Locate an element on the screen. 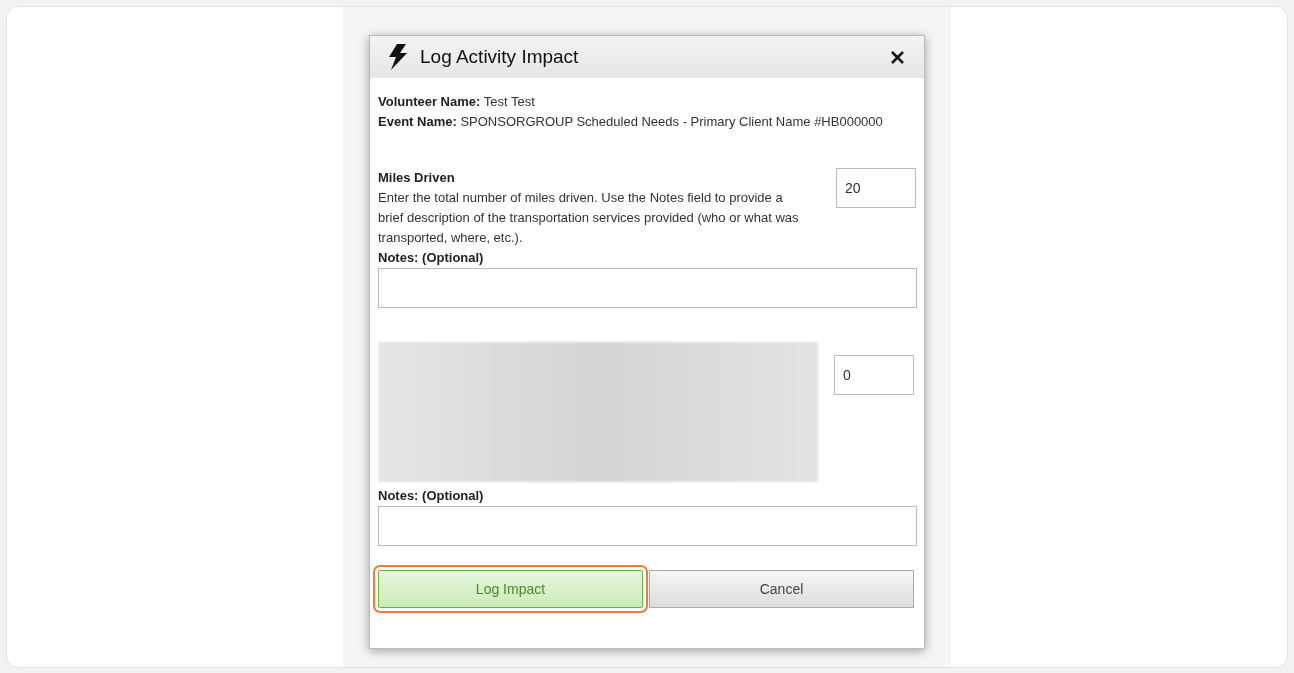 The width and height of the screenshot is (1294, 673). metric-title: Miles Driven is located at coordinates (417, 178).